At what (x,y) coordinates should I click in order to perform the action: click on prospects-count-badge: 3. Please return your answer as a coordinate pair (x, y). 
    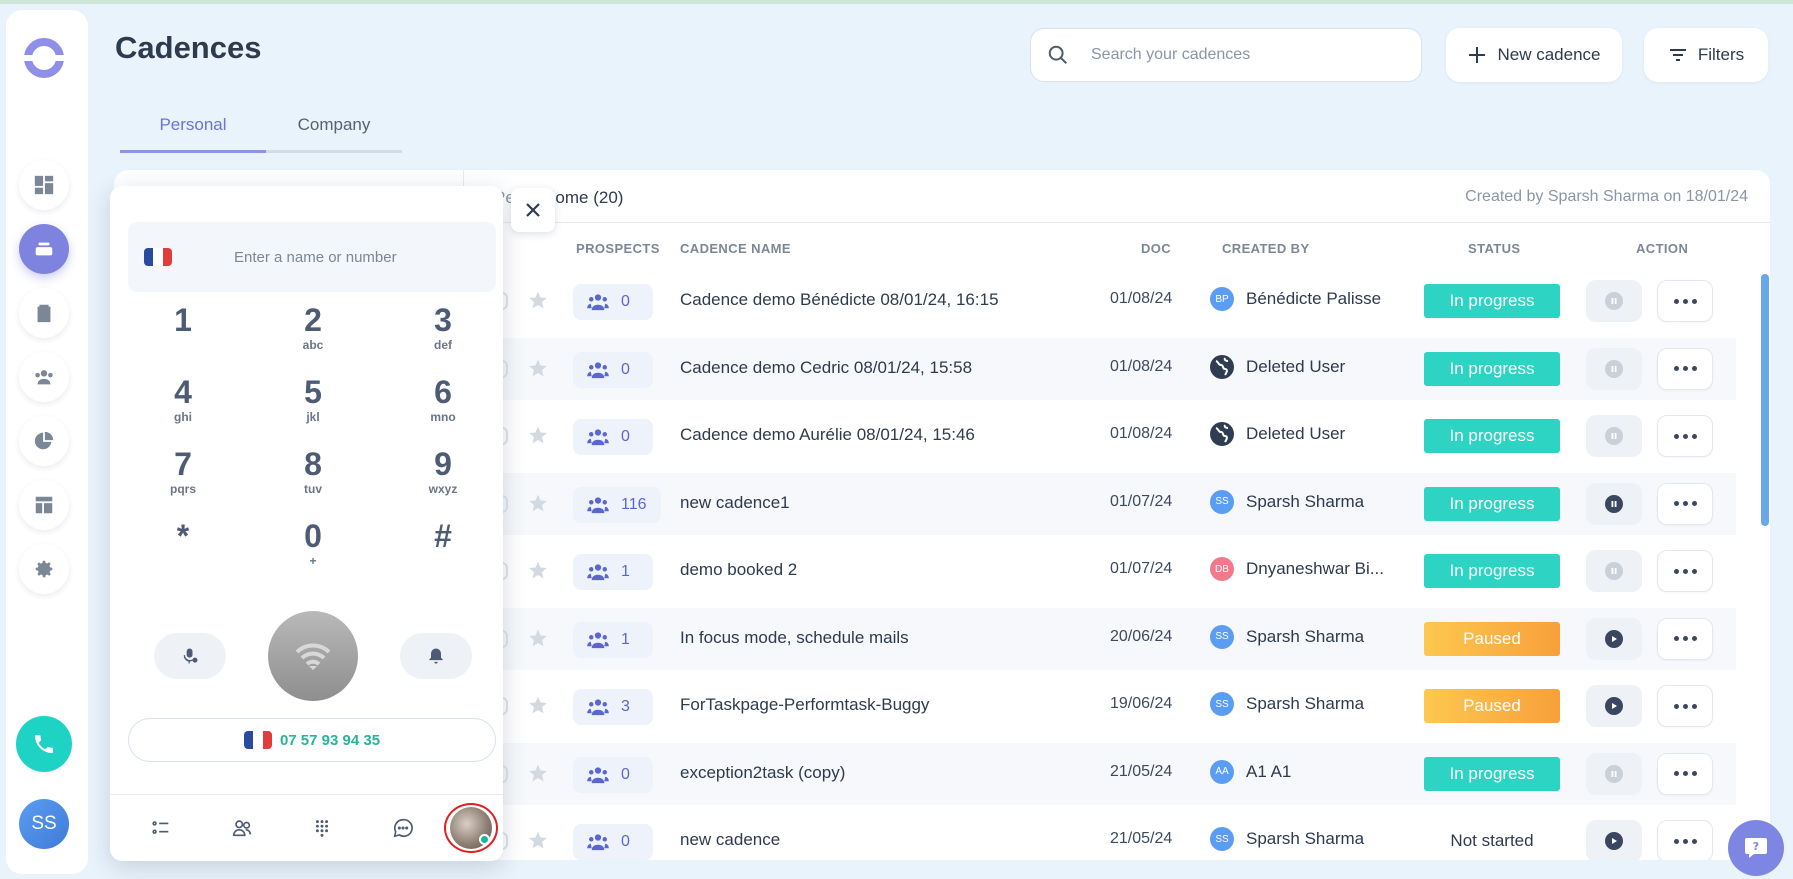
    Looking at the image, I should click on (613, 707).